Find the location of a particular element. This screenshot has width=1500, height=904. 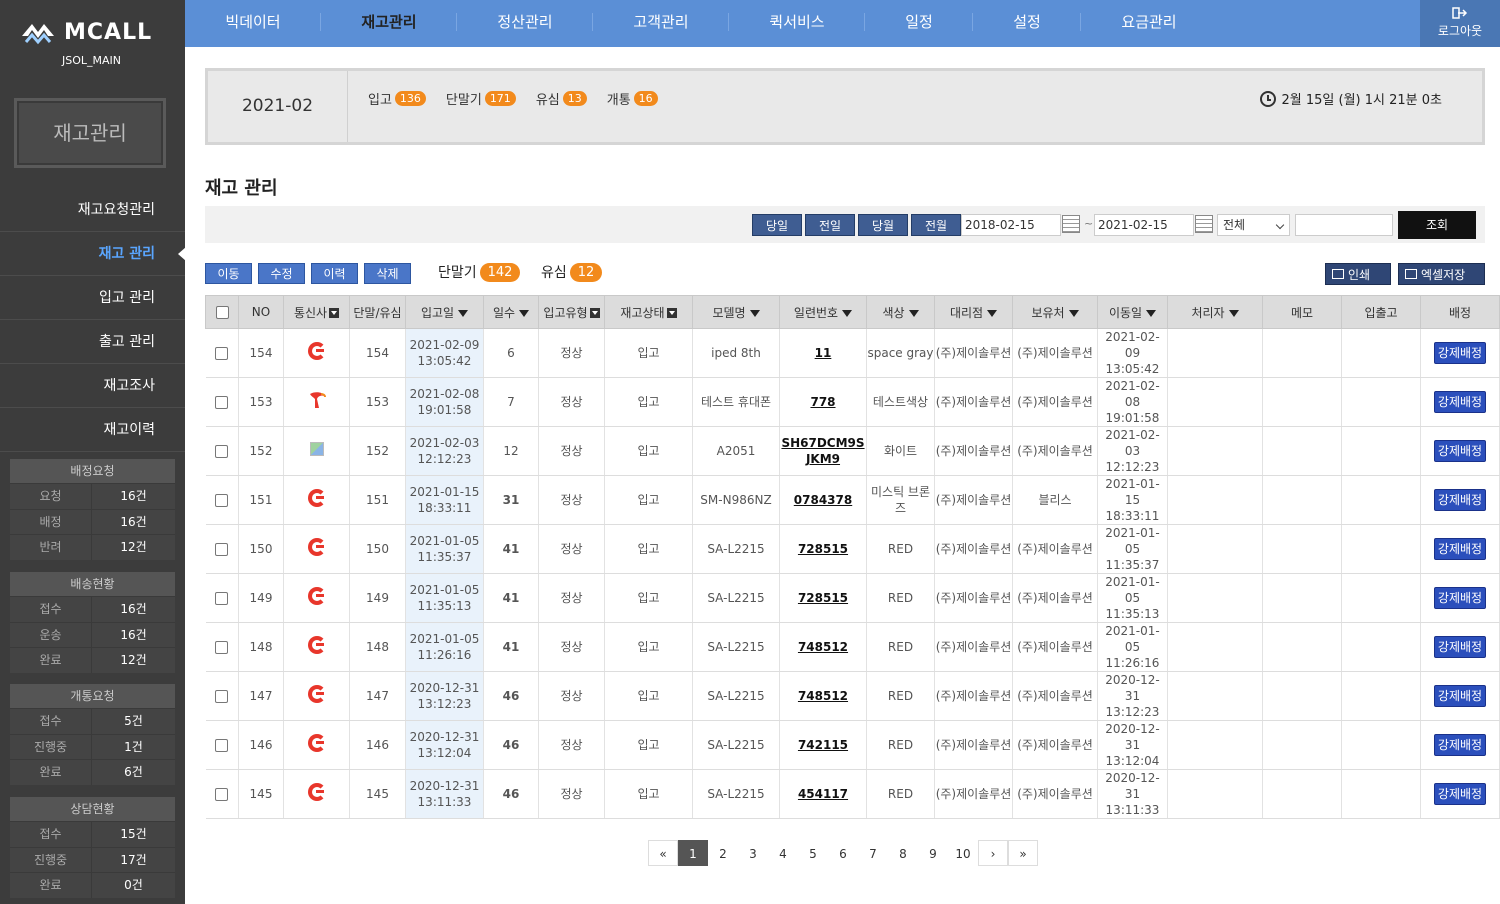

status-row: 진행중 17건 is located at coordinates (92, 859).